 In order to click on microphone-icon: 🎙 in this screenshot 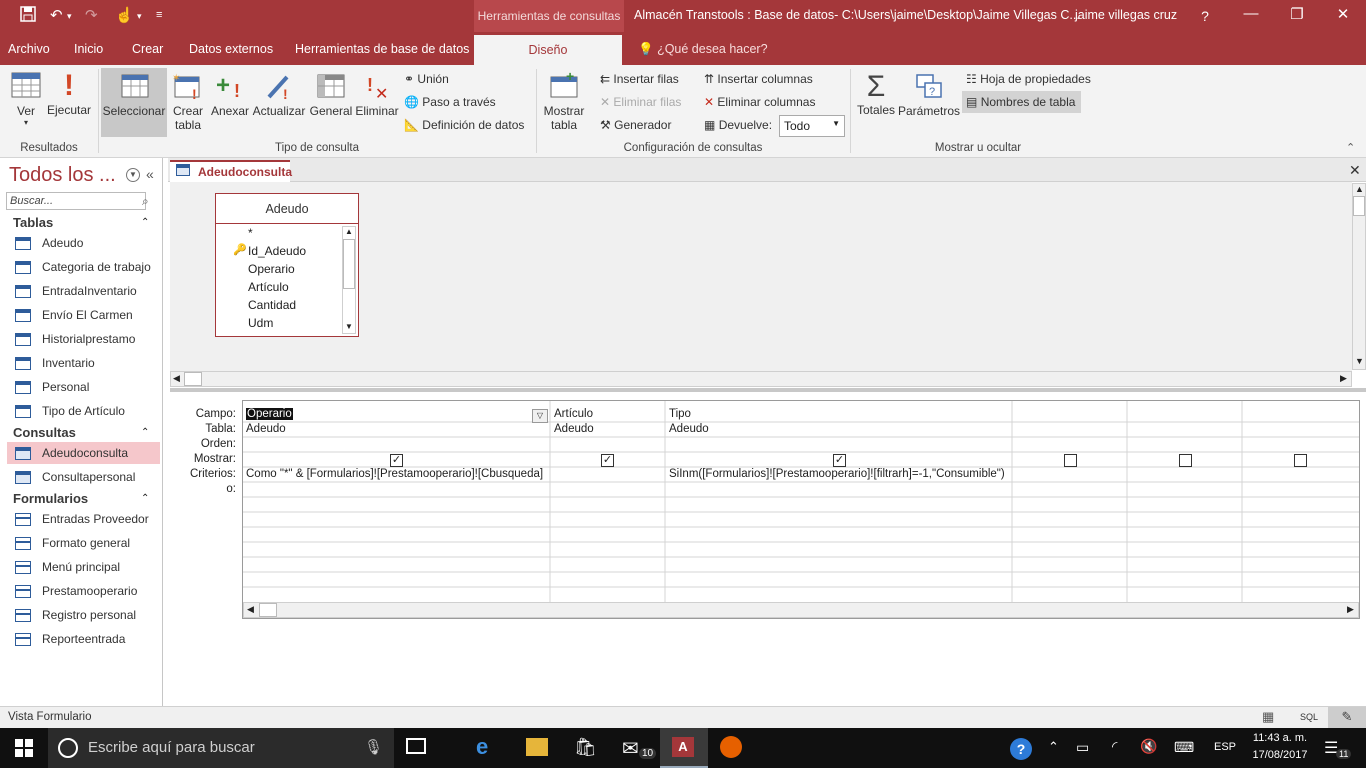, I will do `click(373, 747)`.